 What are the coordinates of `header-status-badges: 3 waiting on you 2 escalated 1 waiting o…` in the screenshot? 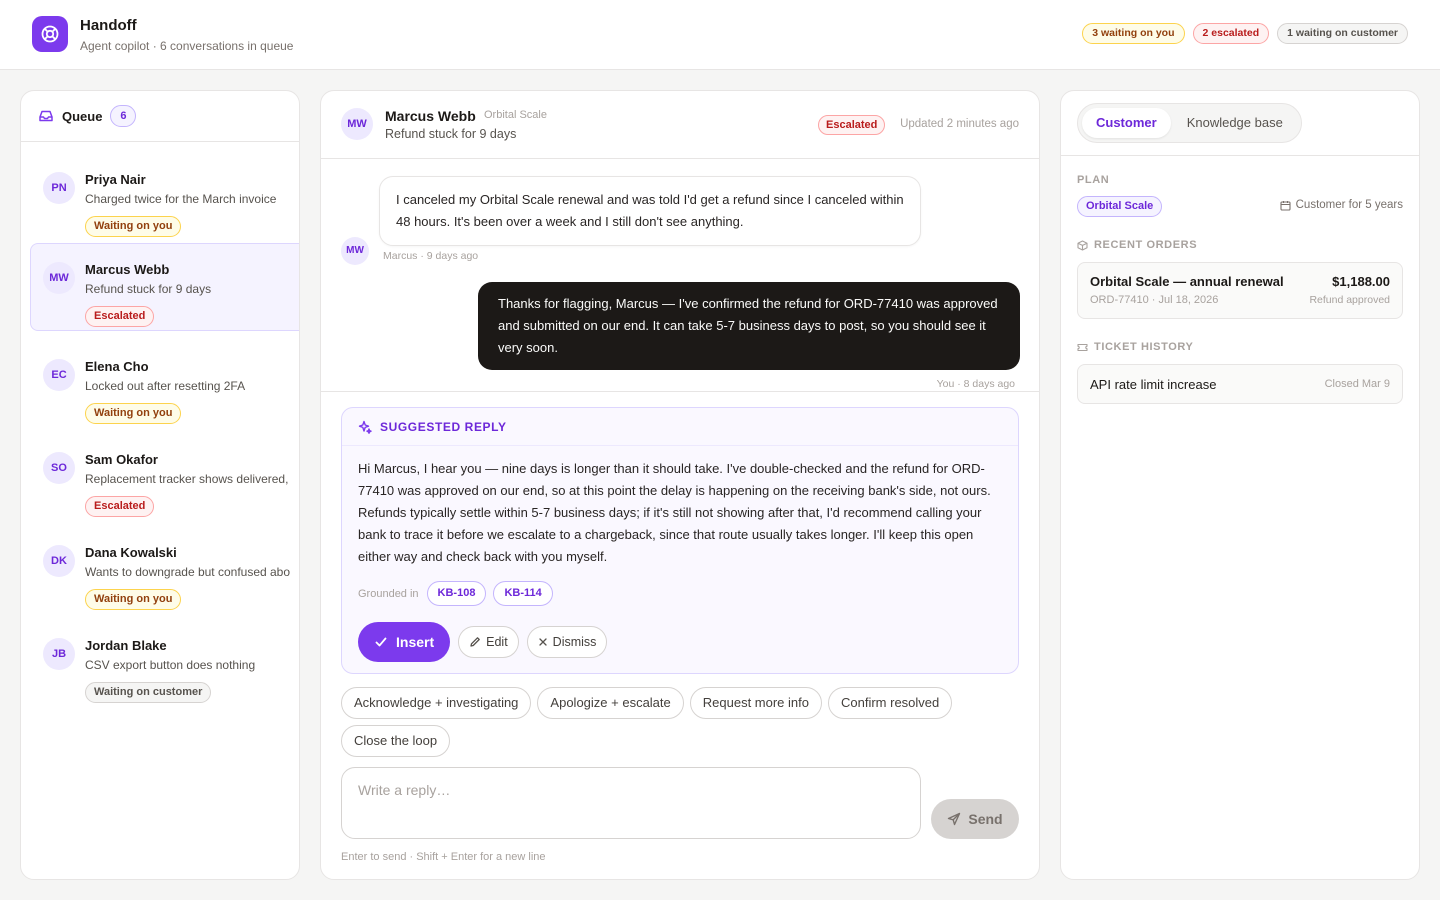 It's located at (1245, 33).